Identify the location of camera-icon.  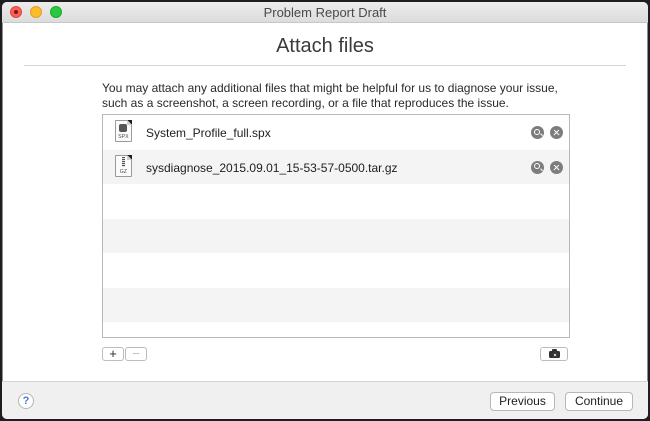
(554, 353).